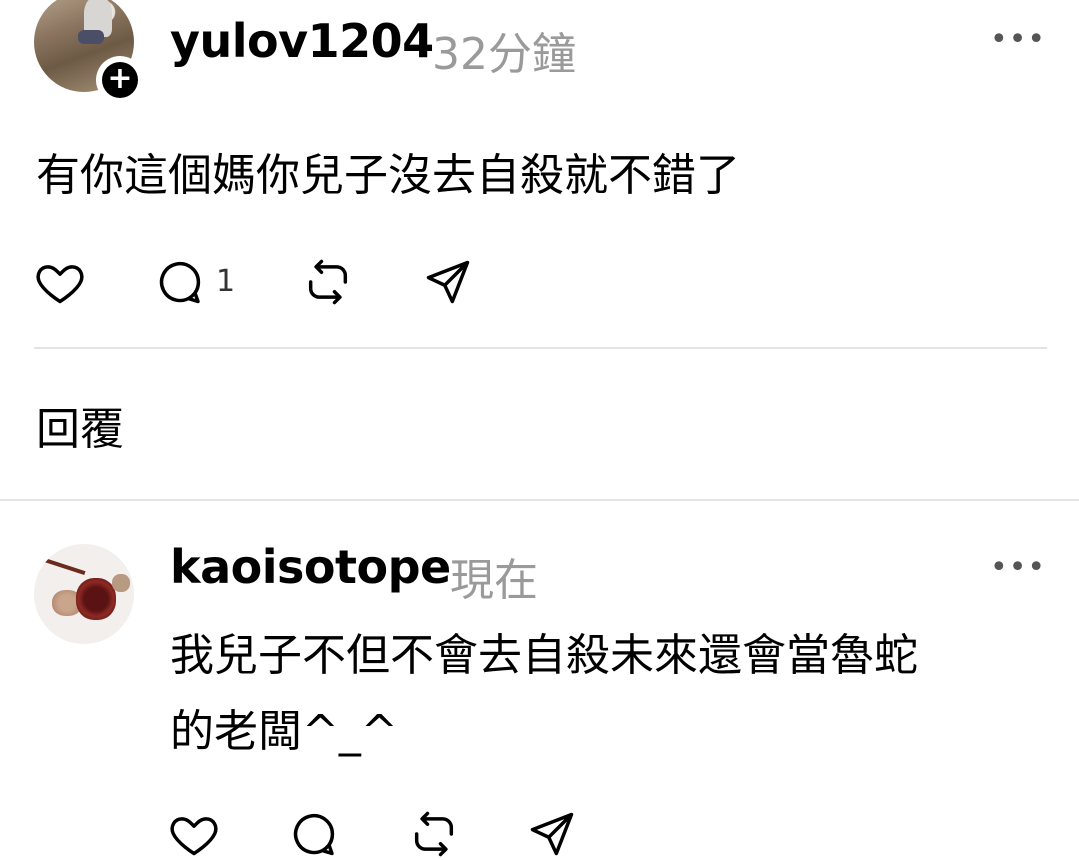  Describe the element at coordinates (494, 580) in the screenshot. I see `reply-time: 現在` at that location.